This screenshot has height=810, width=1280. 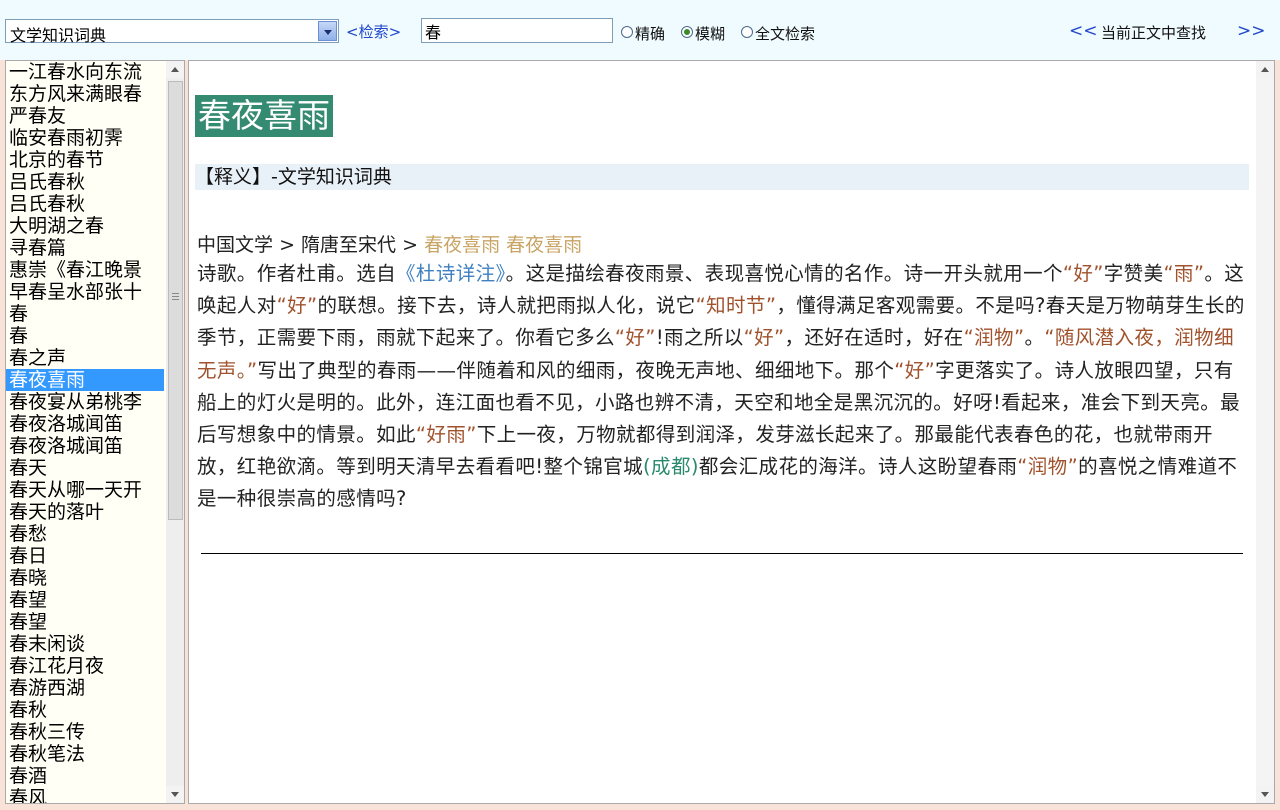 What do you see at coordinates (1034, 338) in the screenshot?
I see `body-text: 。` at bounding box center [1034, 338].